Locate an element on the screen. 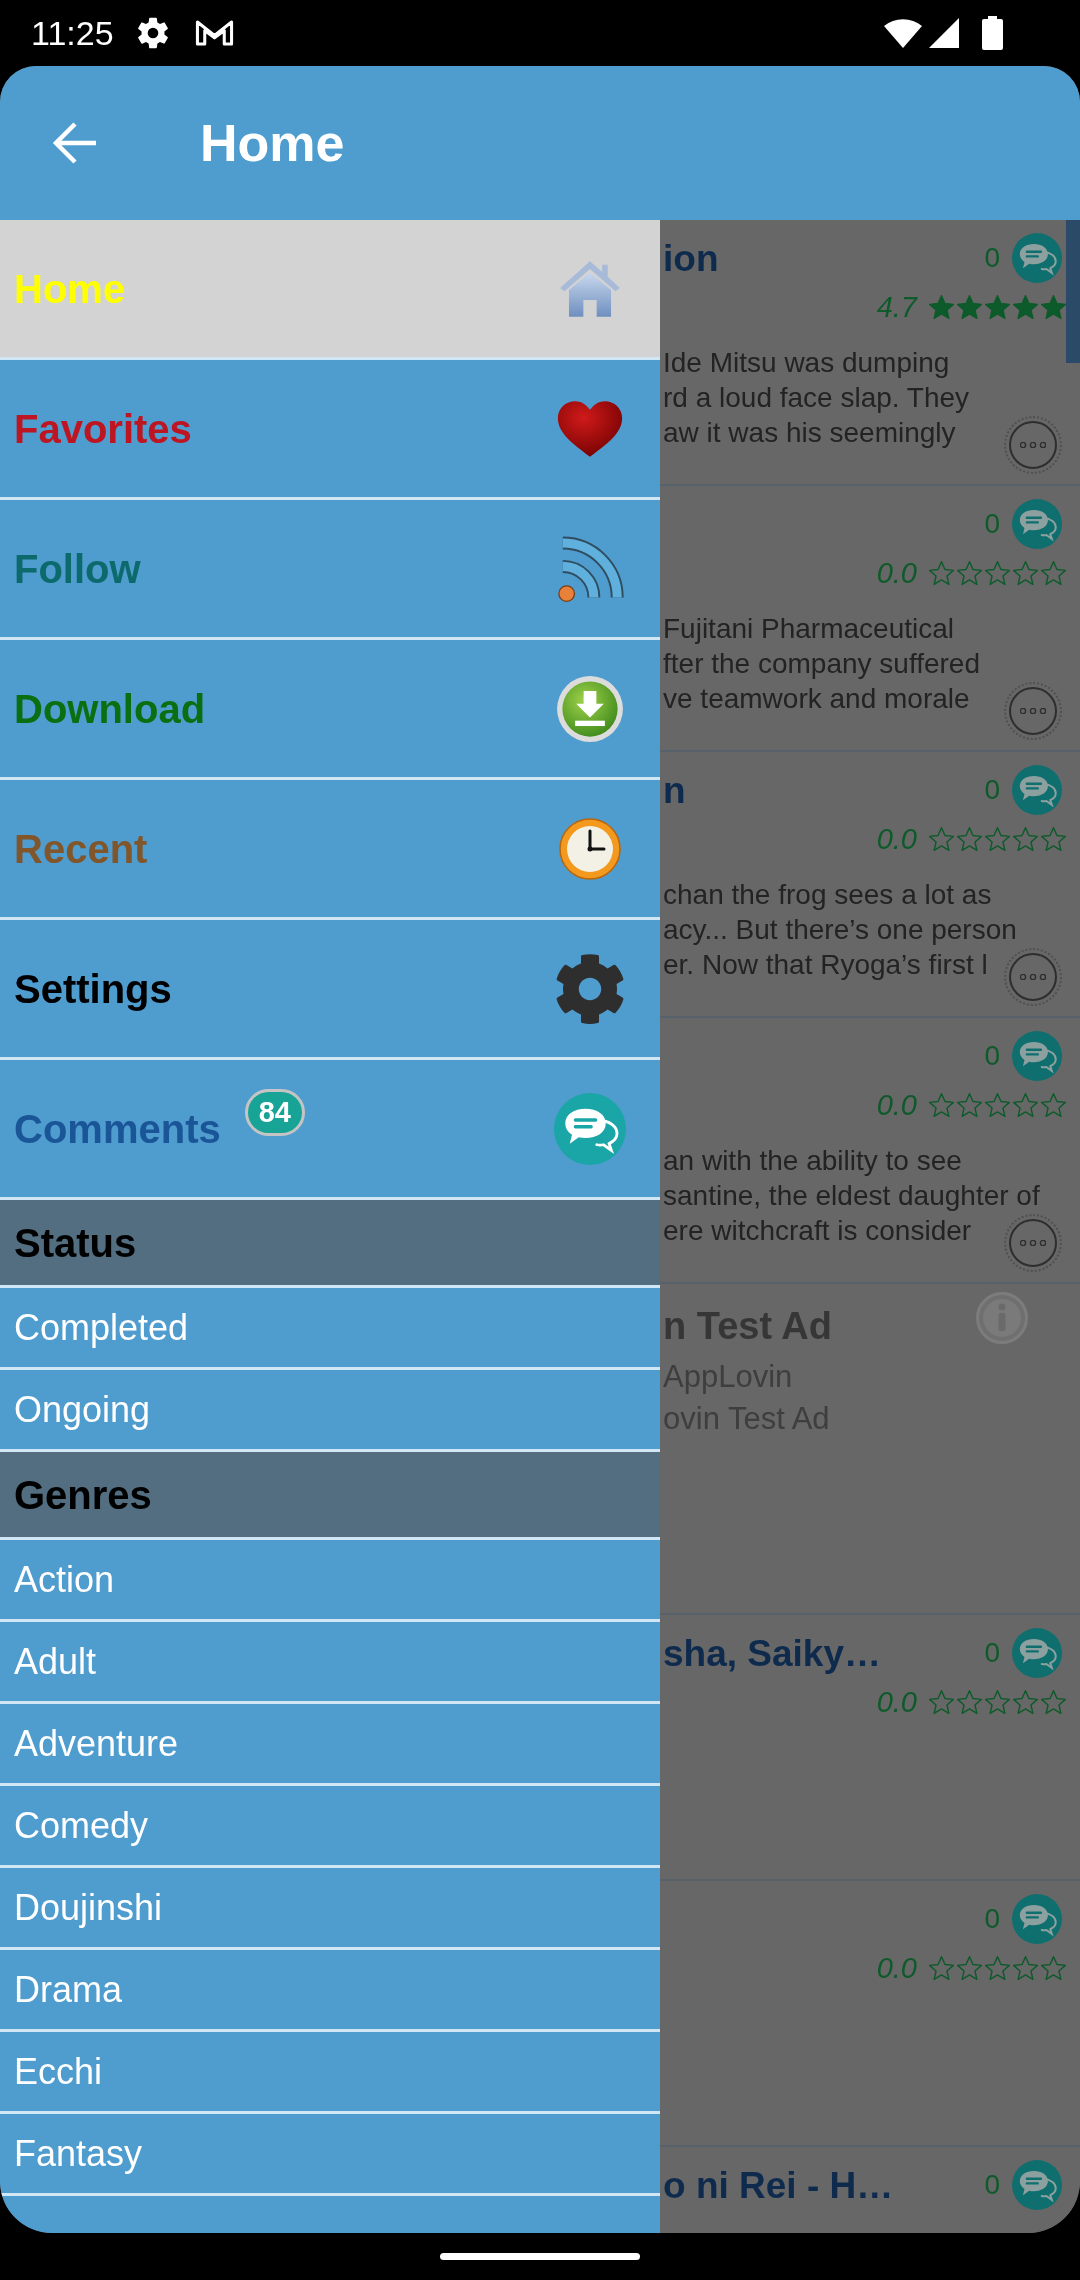 The height and width of the screenshot is (2280, 1080). app-bar-title: Home is located at coordinates (272, 143).